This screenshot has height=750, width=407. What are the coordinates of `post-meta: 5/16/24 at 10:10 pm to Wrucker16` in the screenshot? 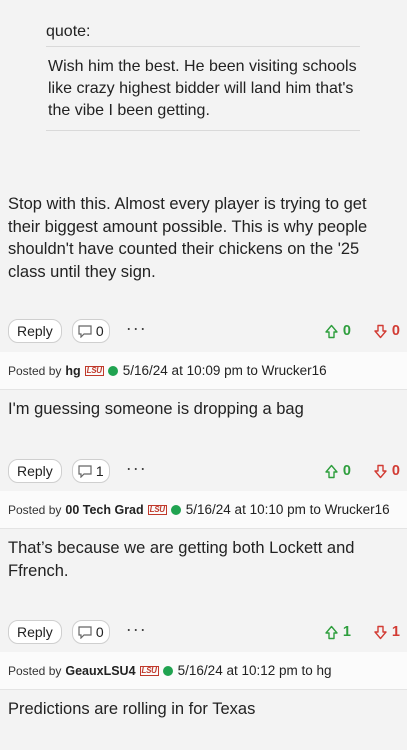 It's located at (288, 509).